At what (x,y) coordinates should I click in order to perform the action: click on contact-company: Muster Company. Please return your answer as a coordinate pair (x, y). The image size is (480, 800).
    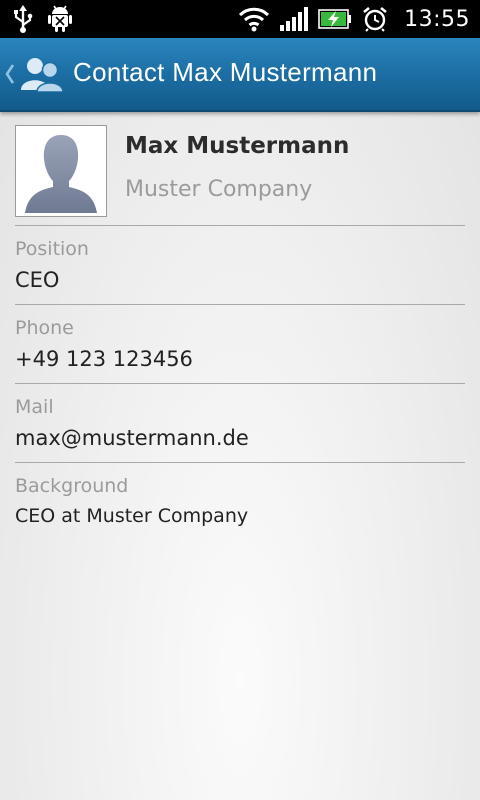
    Looking at the image, I should click on (219, 189).